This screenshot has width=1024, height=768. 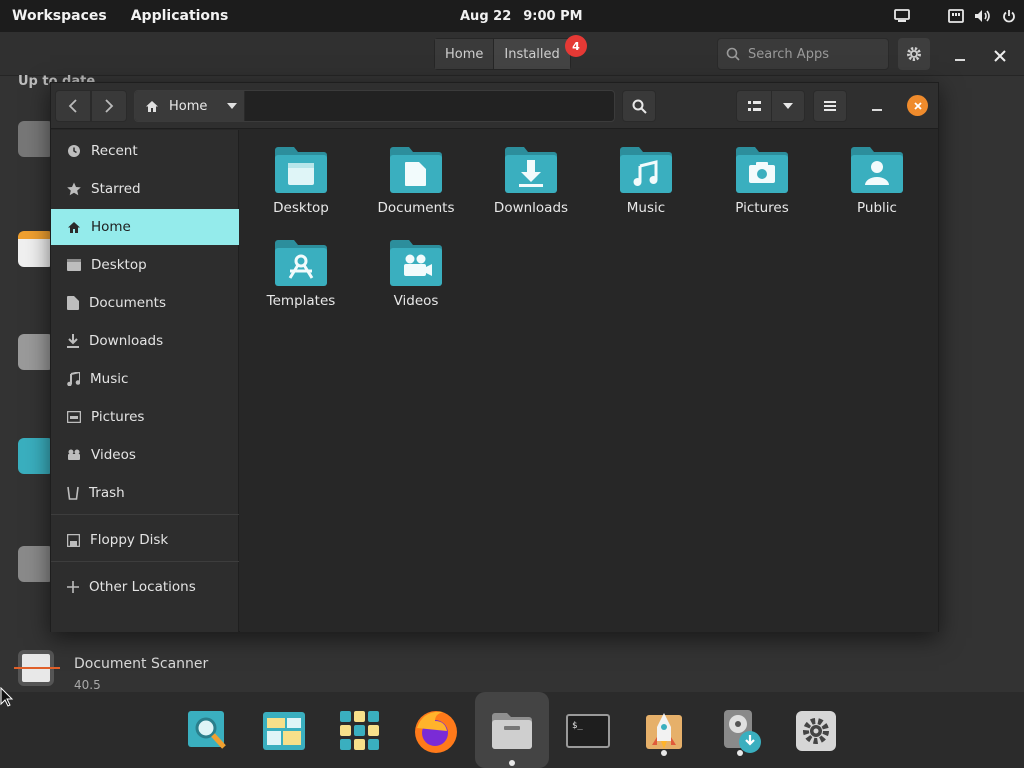 I want to click on document-scanner-icon, so click(x=37, y=668).